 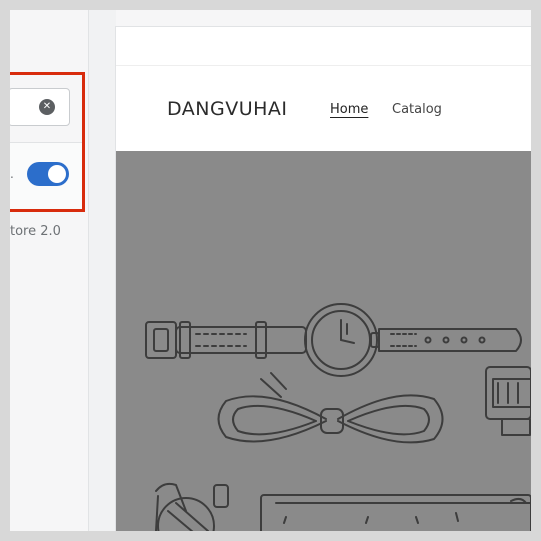 What do you see at coordinates (417, 109) in the screenshot?
I see `nav-catalog-link: Catalog` at bounding box center [417, 109].